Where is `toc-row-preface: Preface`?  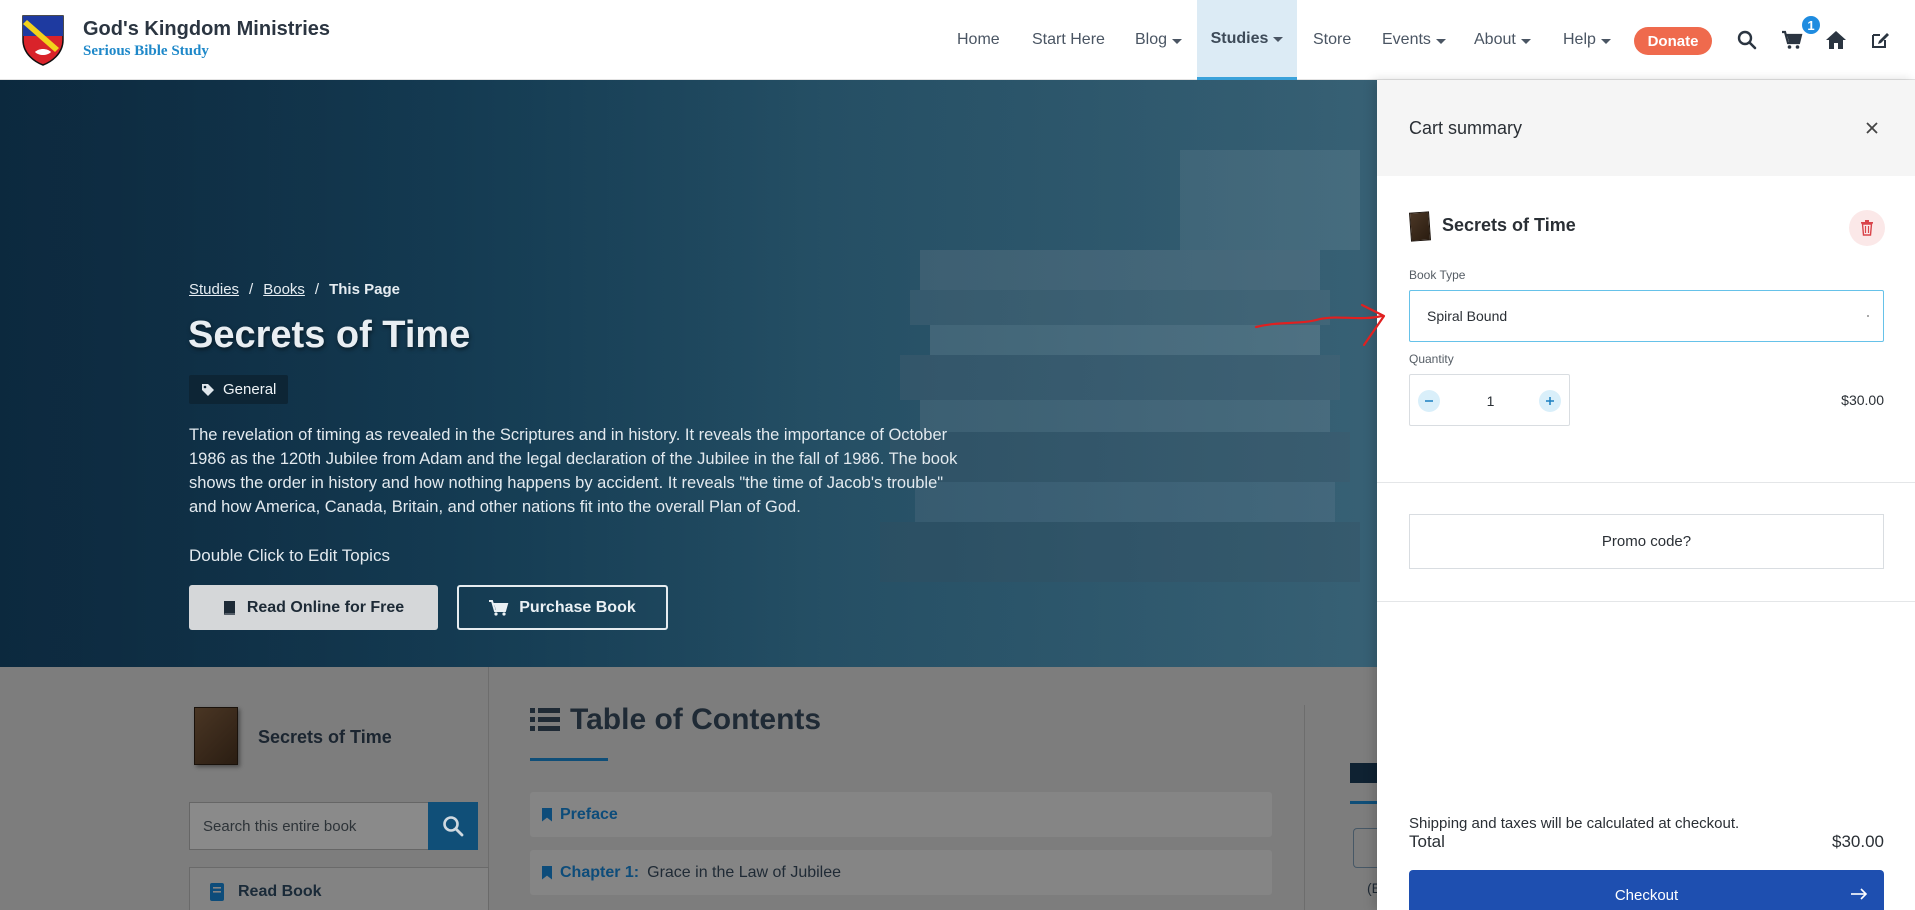 toc-row-preface: Preface is located at coordinates (901, 814).